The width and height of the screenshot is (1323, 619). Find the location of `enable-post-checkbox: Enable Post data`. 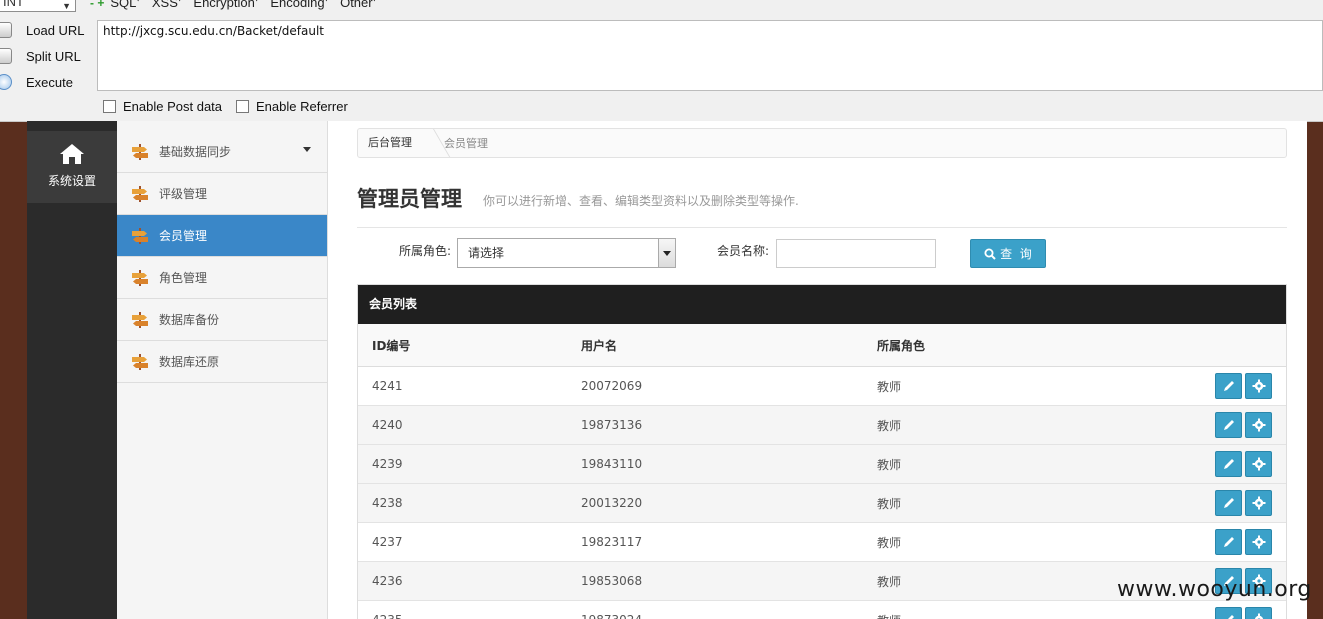

enable-post-checkbox: Enable Post data is located at coordinates (162, 106).